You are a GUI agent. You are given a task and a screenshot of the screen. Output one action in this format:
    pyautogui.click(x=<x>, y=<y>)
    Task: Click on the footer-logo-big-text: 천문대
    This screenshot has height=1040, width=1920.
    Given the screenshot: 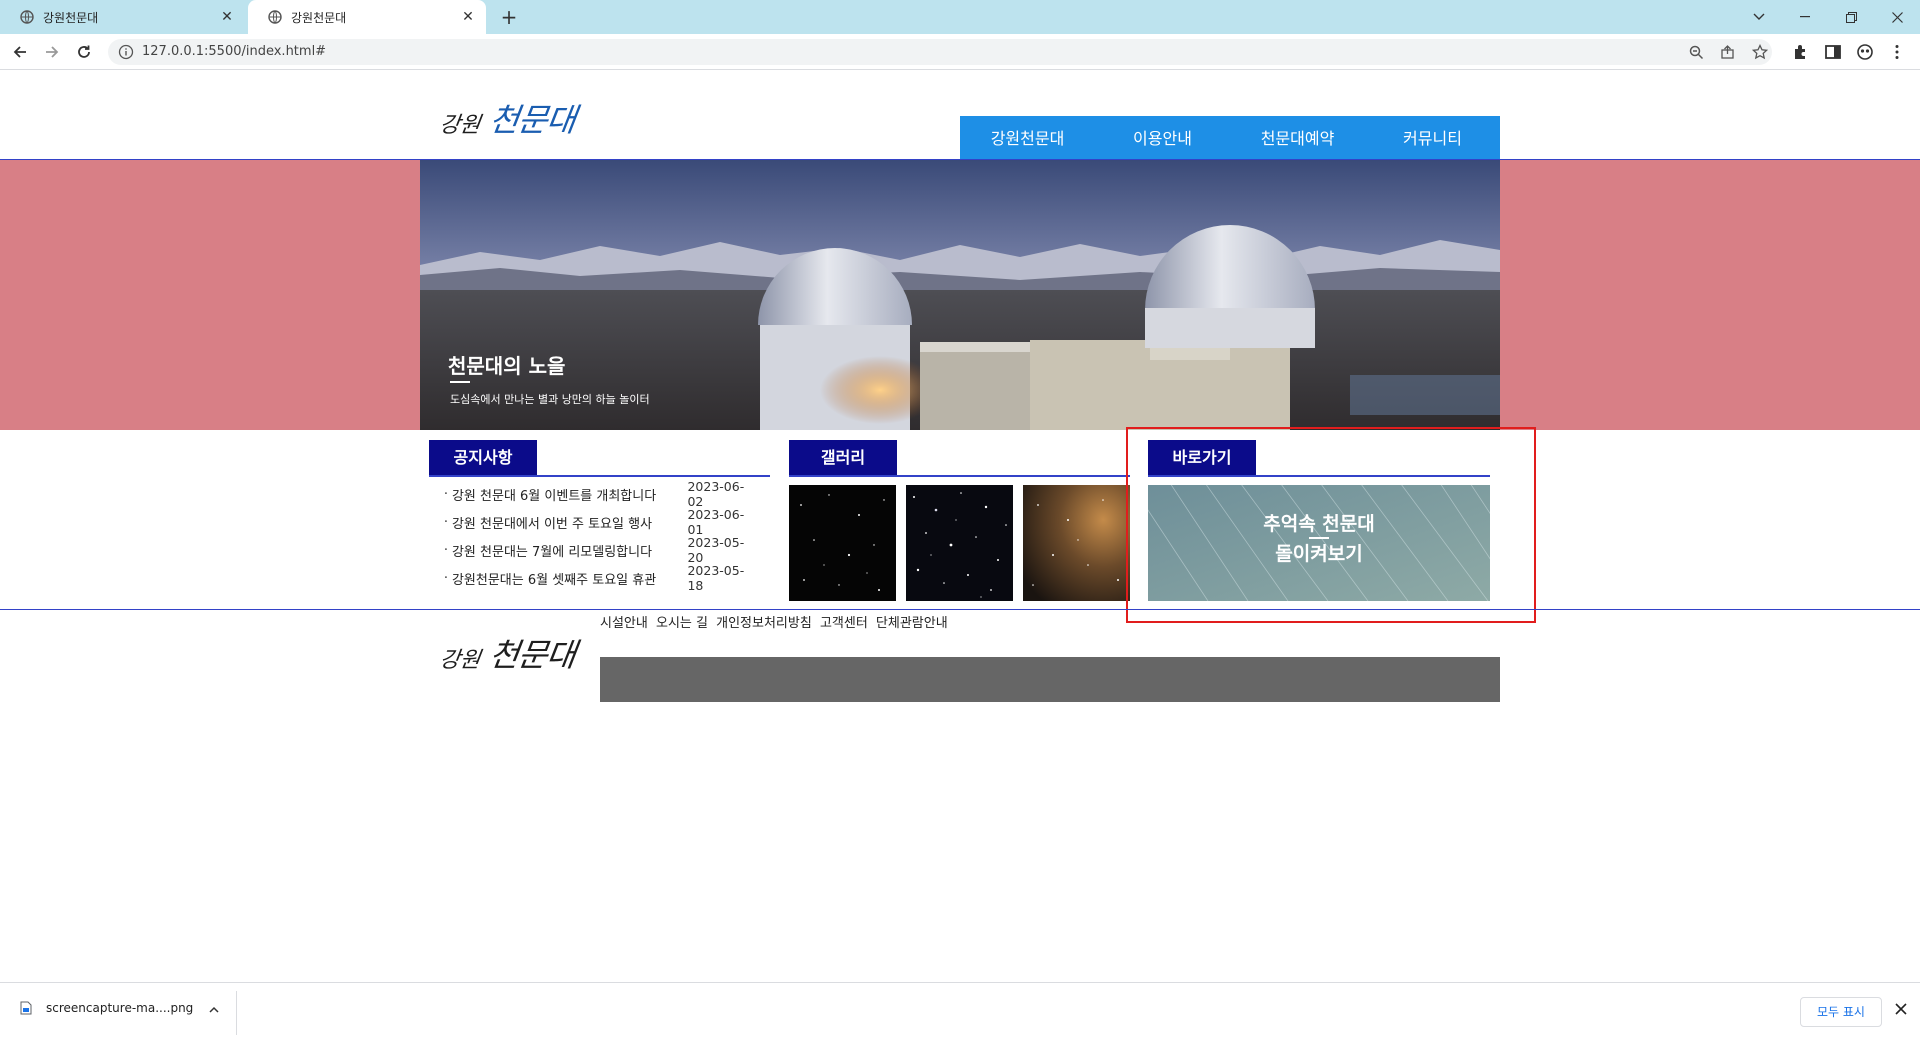 What is the action you would take?
    pyautogui.click(x=532, y=655)
    